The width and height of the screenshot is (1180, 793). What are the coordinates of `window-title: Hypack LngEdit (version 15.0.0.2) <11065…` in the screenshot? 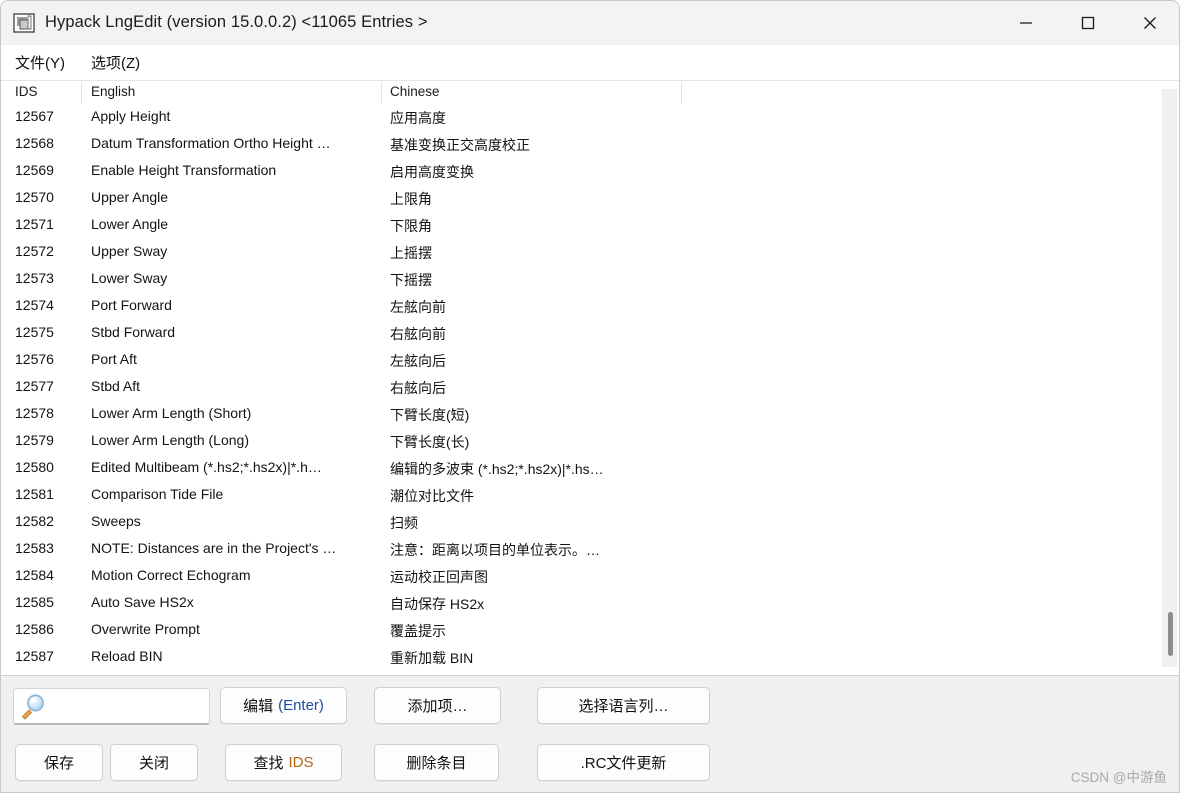 It's located at (236, 22).